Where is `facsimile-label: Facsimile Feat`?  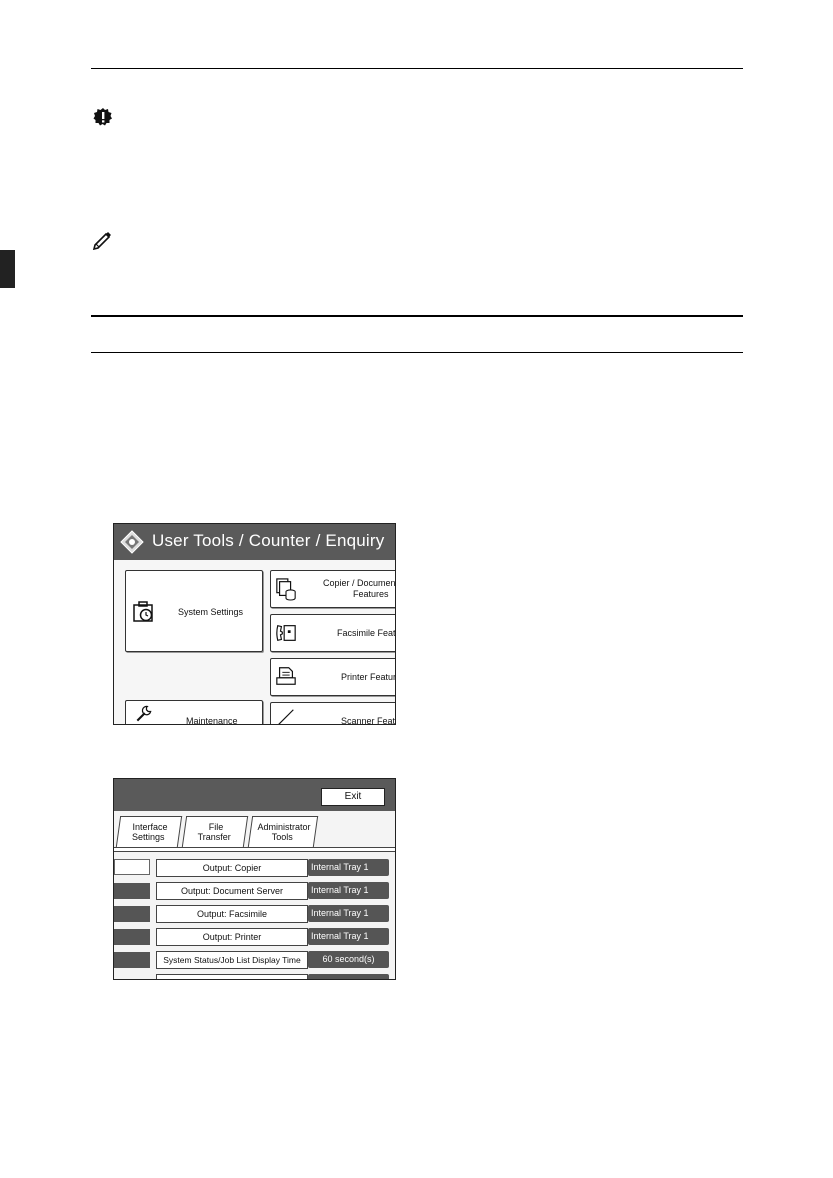 facsimile-label: Facsimile Feat is located at coordinates (366, 633).